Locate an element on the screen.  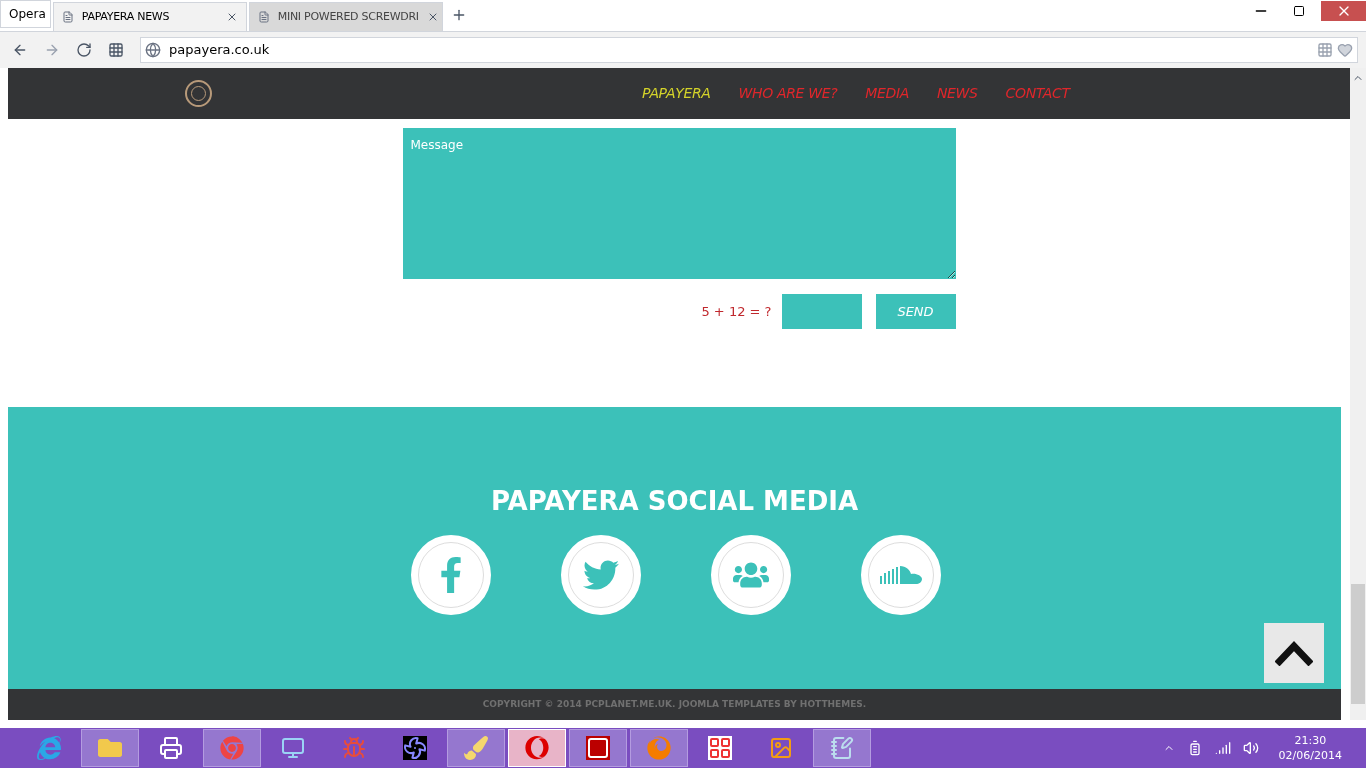
message-field: Message is located at coordinates (679, 203).